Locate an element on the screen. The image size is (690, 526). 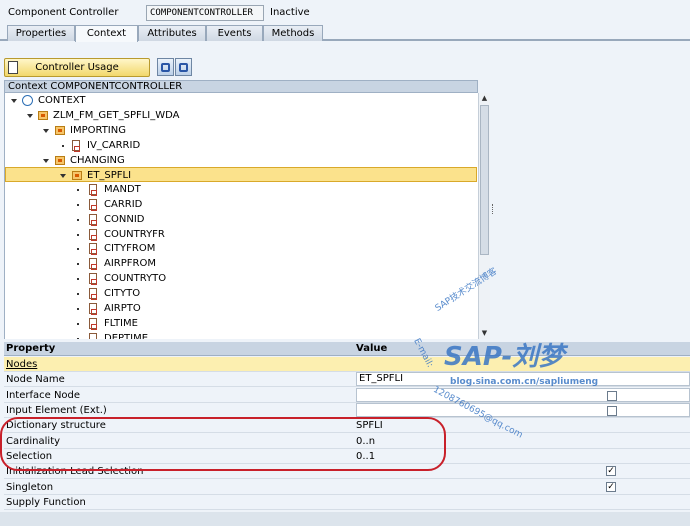
controller-usage-button: Controller Usage is located at coordinates (77, 67).